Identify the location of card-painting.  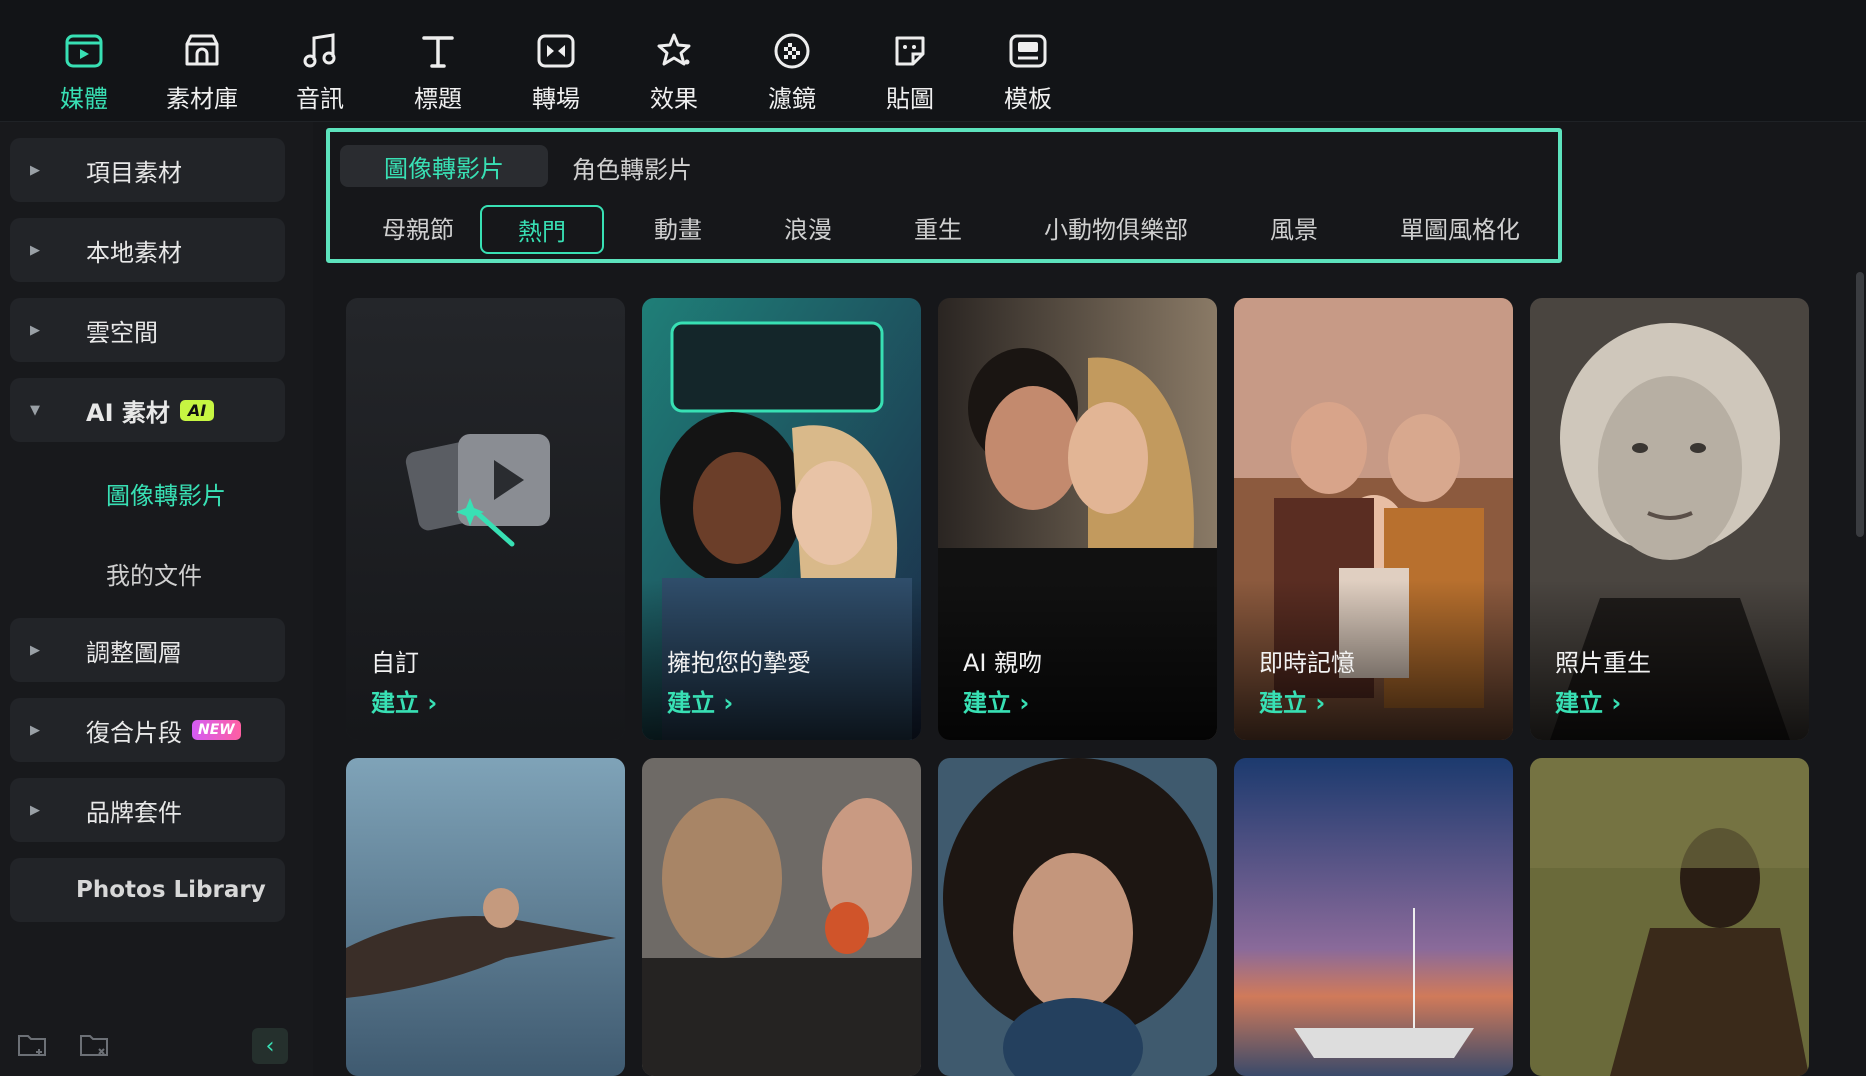
(1669, 917).